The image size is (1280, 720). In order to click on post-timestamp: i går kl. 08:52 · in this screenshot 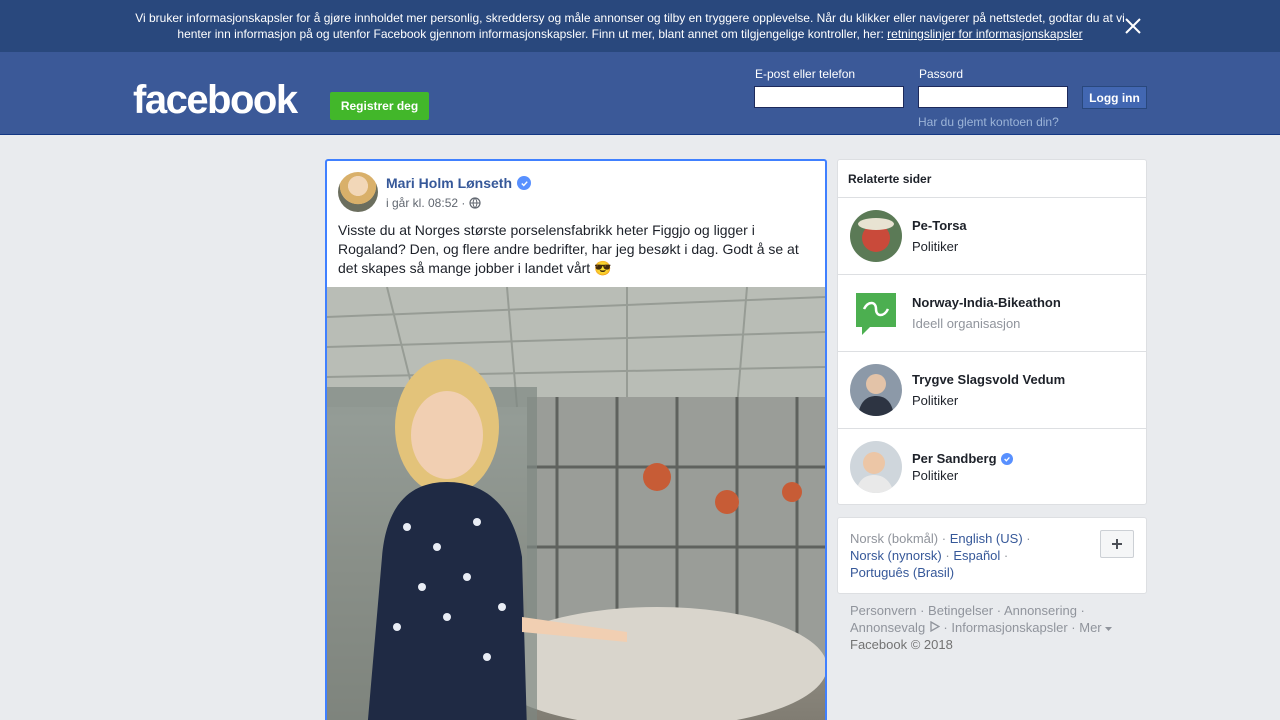, I will do `click(425, 203)`.